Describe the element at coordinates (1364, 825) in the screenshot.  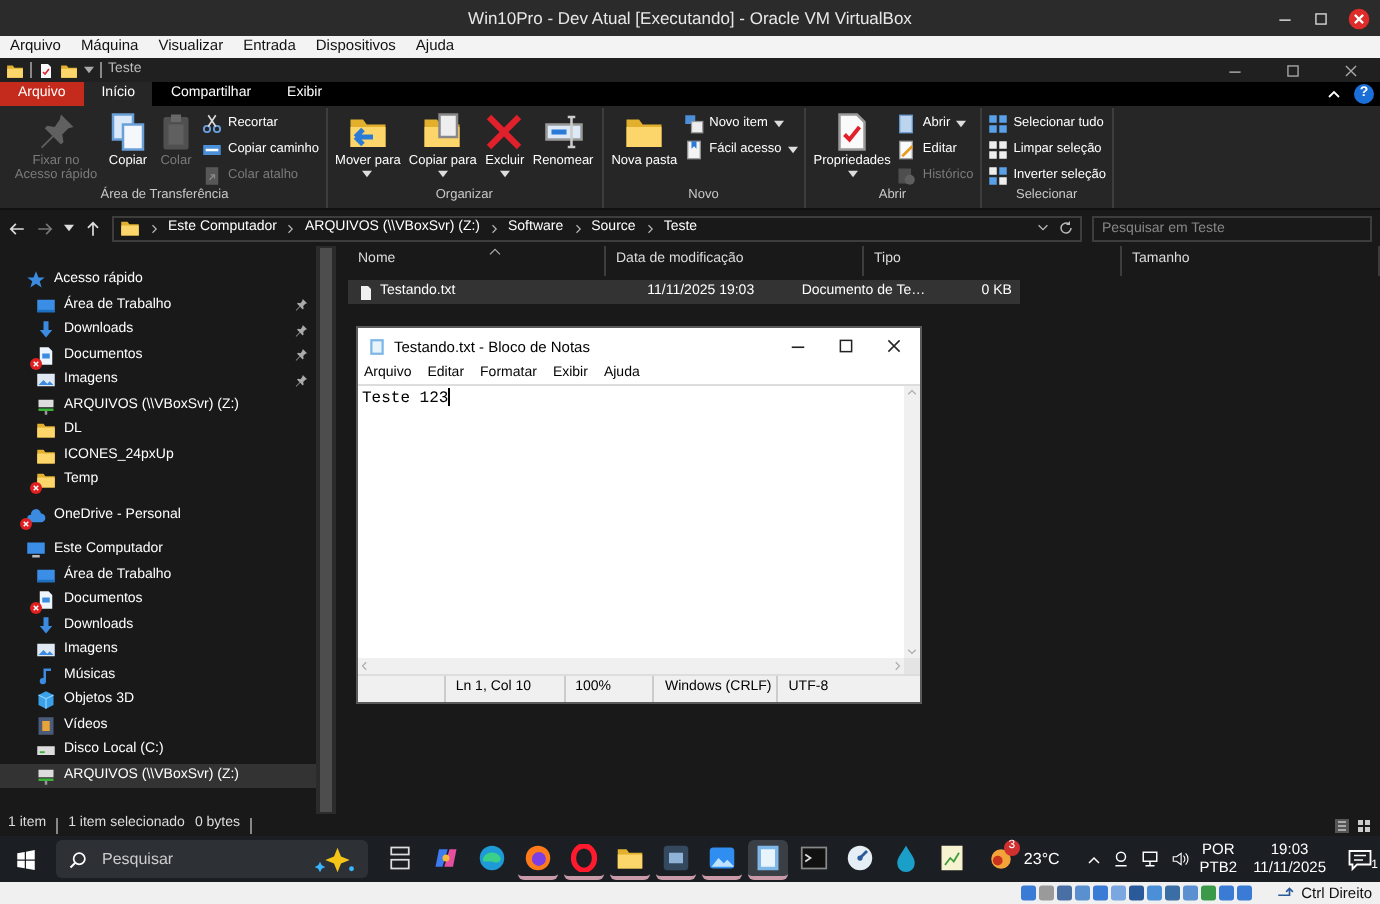
I see `large-icons-view-icon` at that location.